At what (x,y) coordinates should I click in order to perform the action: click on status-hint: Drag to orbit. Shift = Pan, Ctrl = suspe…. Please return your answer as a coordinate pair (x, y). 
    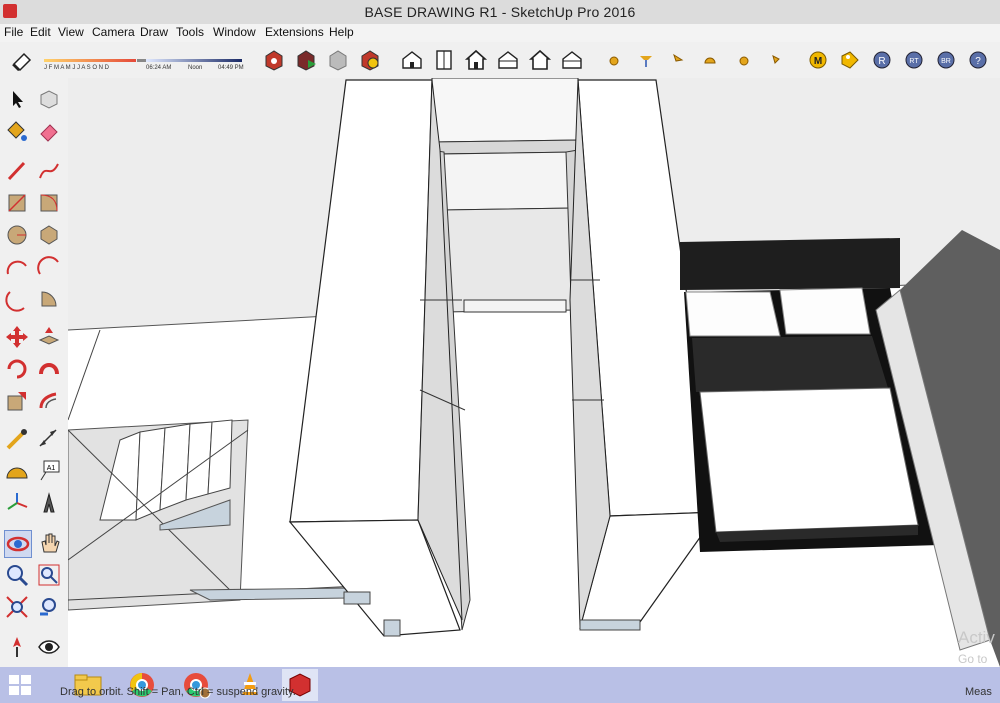
    Looking at the image, I should click on (178, 692).